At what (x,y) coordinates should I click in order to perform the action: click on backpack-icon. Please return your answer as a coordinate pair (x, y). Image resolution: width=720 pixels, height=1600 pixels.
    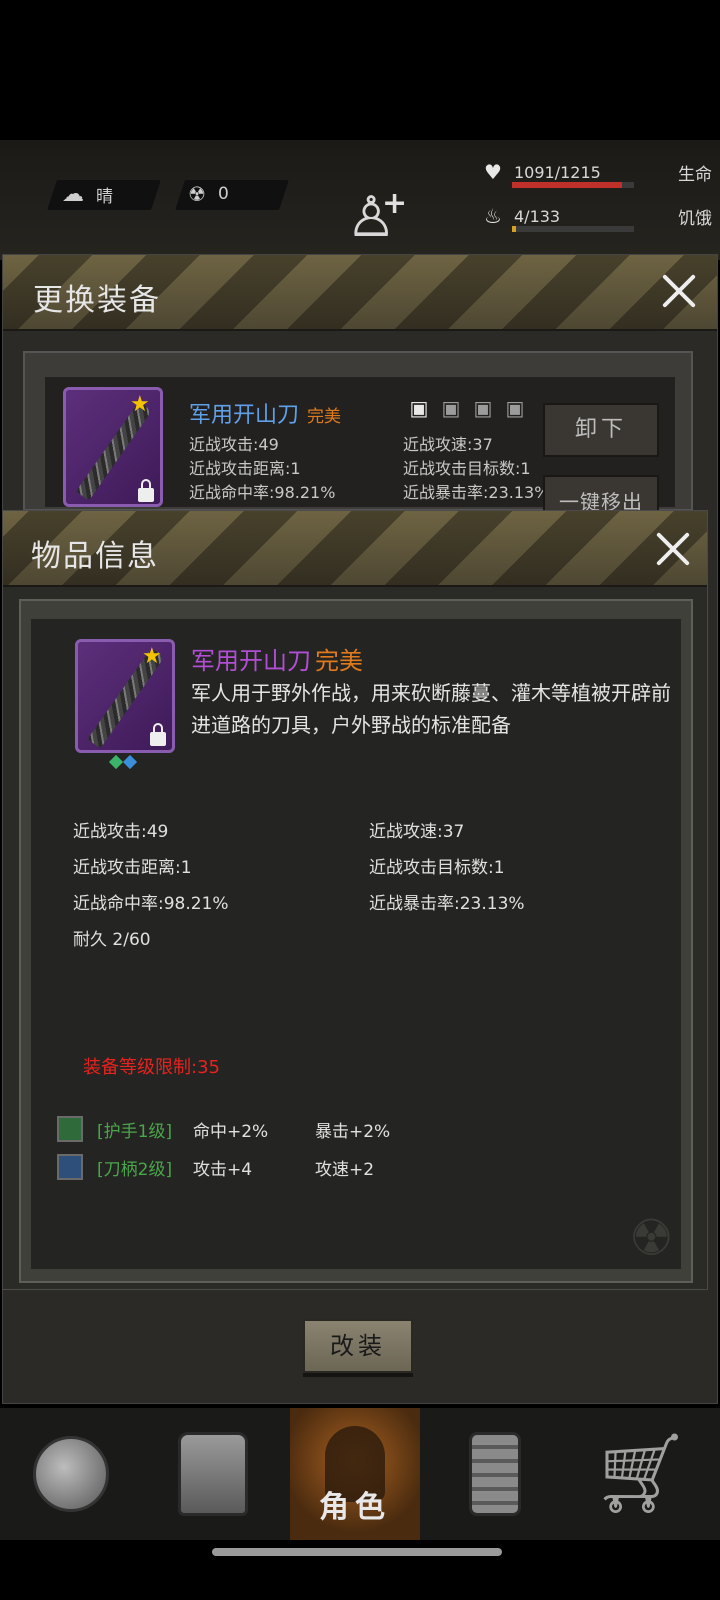
    Looking at the image, I should click on (213, 1474).